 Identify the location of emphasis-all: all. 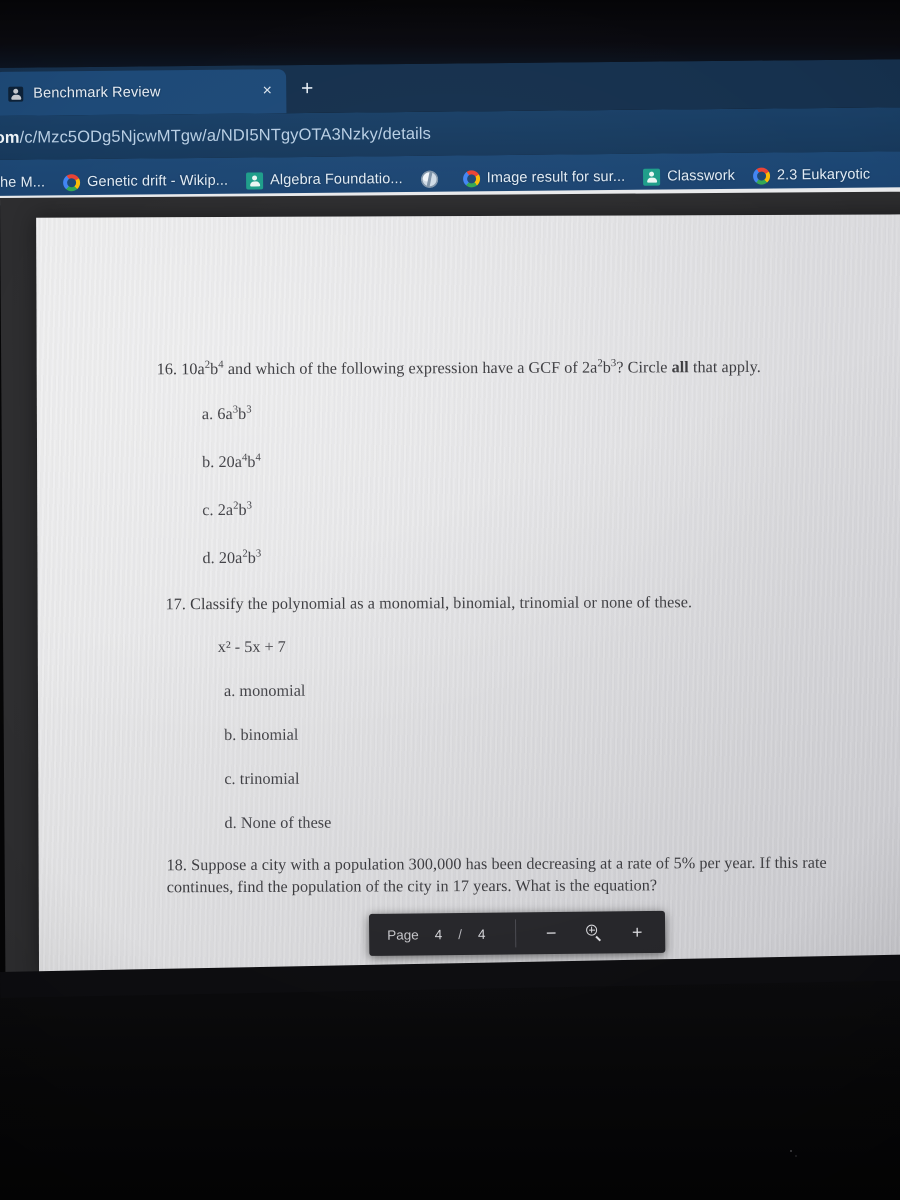
(680, 367).